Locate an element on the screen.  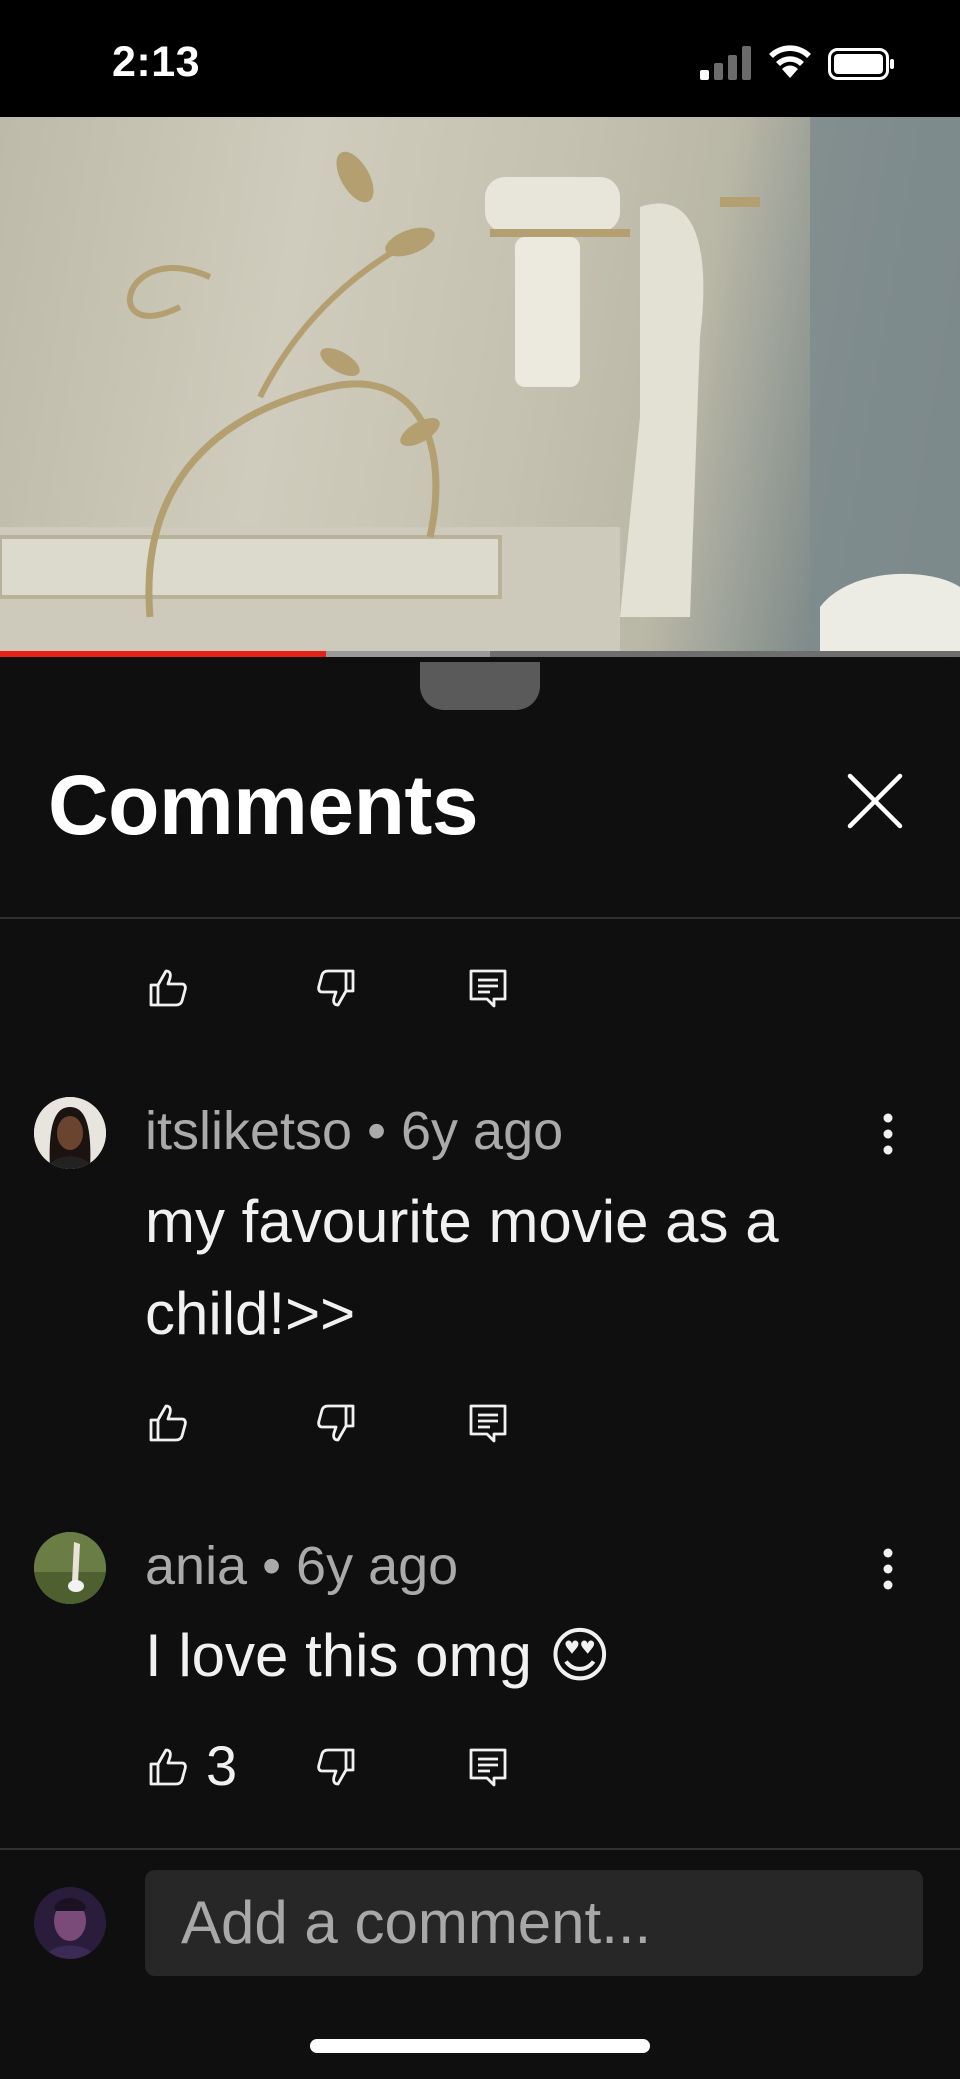
comment-meta: ania • 6y ago is located at coordinates (301, 1566).